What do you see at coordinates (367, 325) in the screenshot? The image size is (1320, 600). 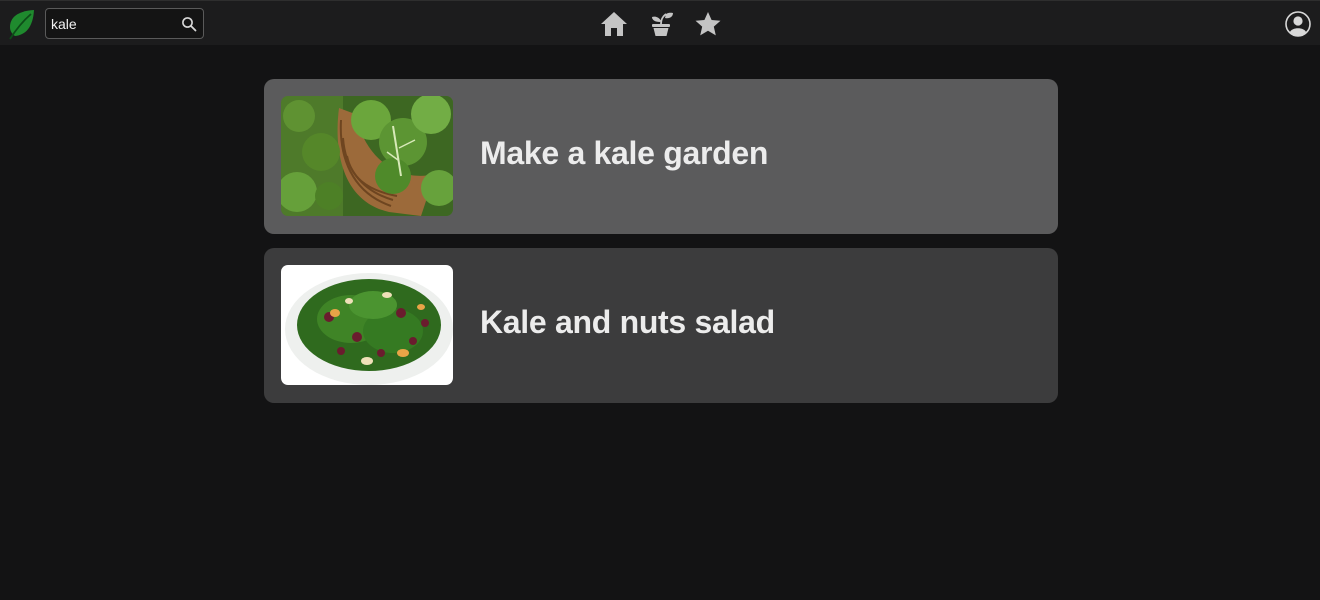 I see `kale-salad-image` at bounding box center [367, 325].